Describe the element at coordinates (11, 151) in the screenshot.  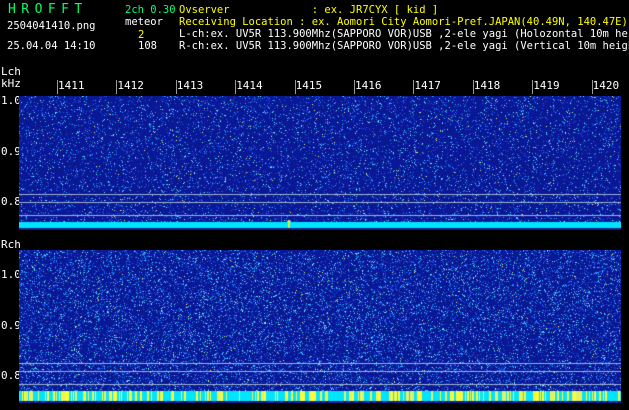
I see `lch-ytick-0-9: 0.9` at that location.